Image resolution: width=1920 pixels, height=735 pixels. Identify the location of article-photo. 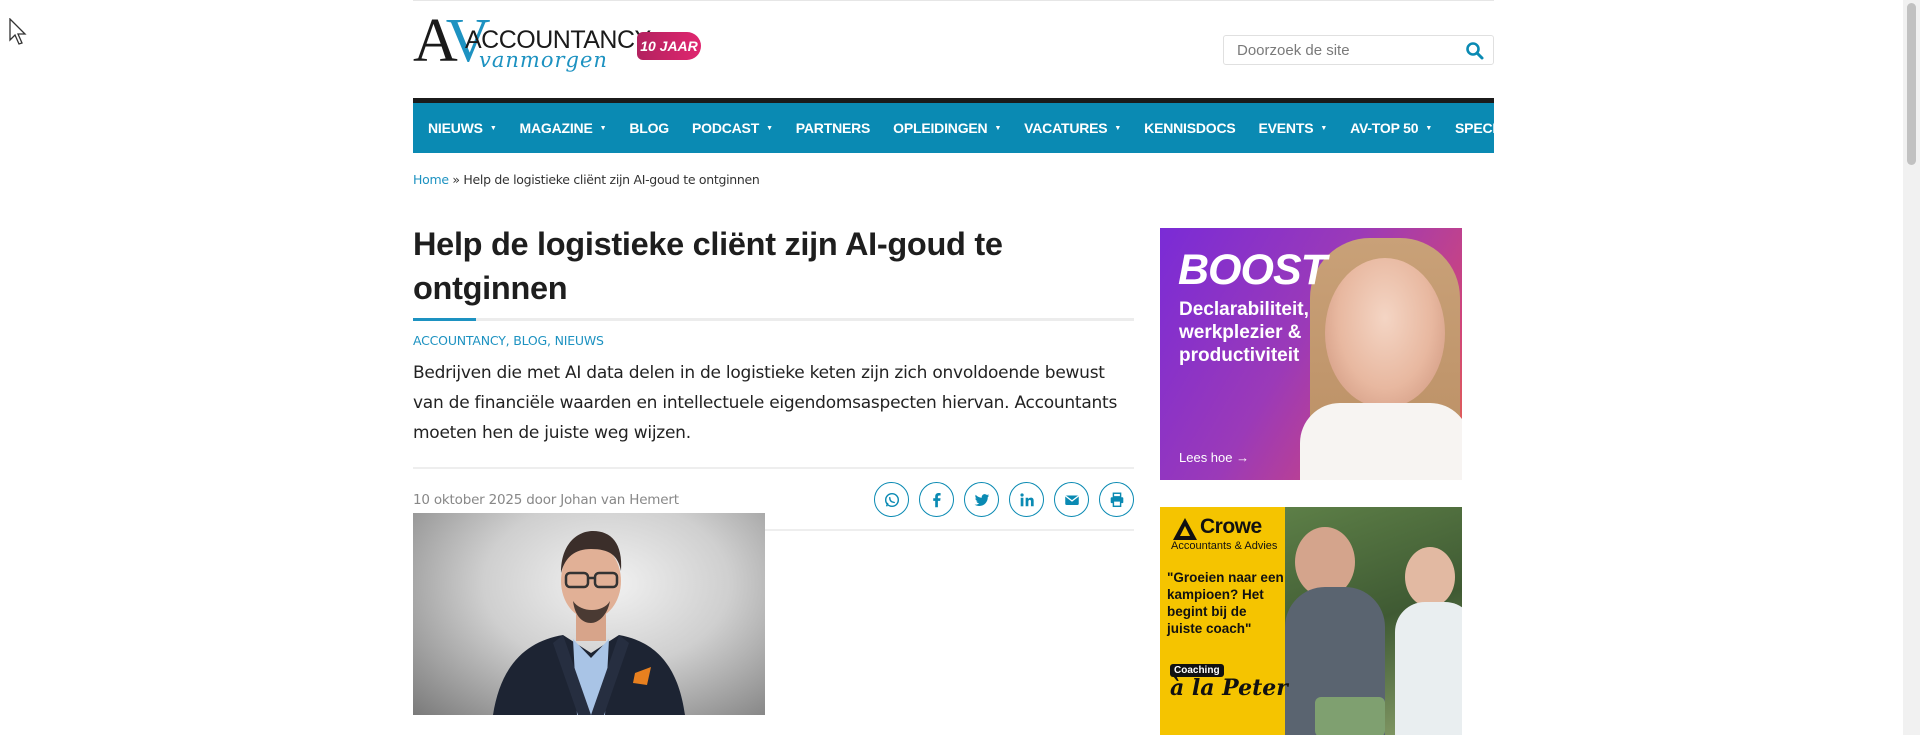
(589, 614).